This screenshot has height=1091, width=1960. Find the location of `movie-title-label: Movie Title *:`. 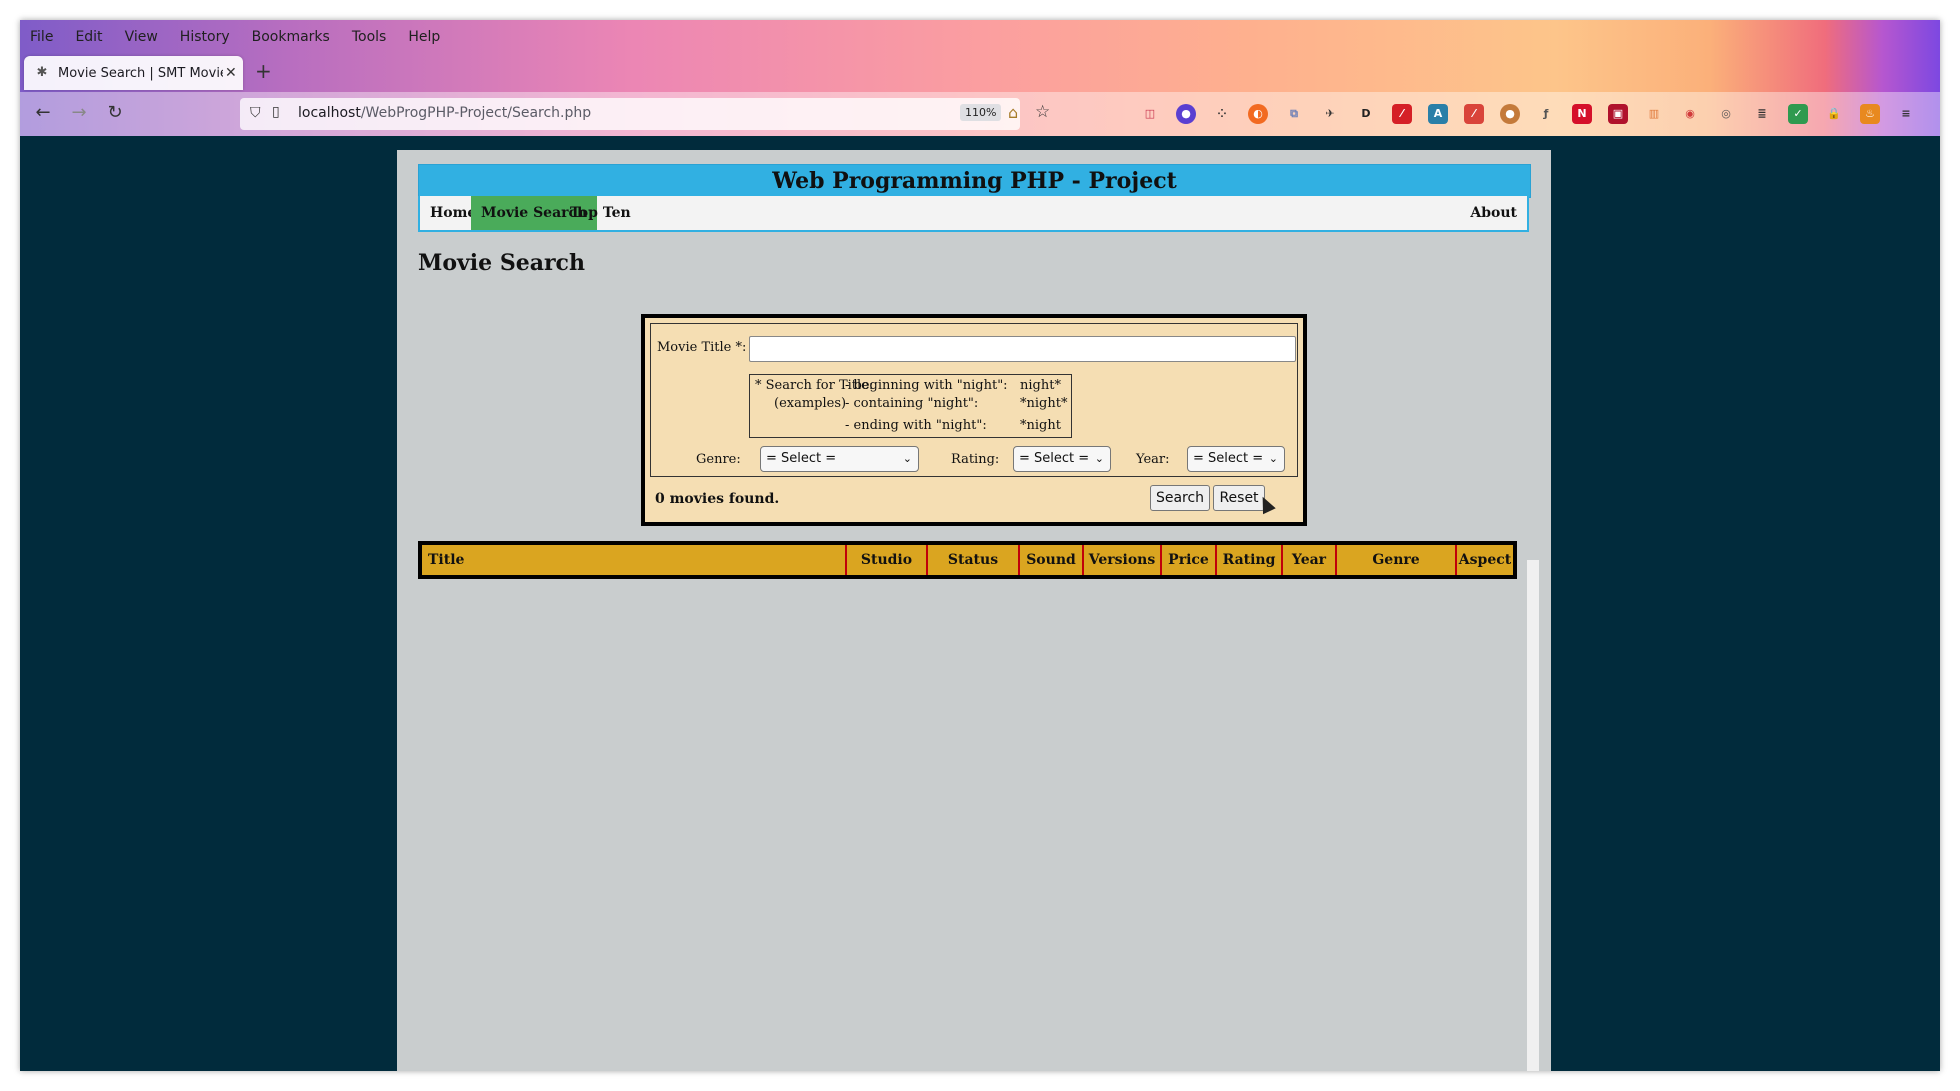

movie-title-label: Movie Title *: is located at coordinates (702, 347).